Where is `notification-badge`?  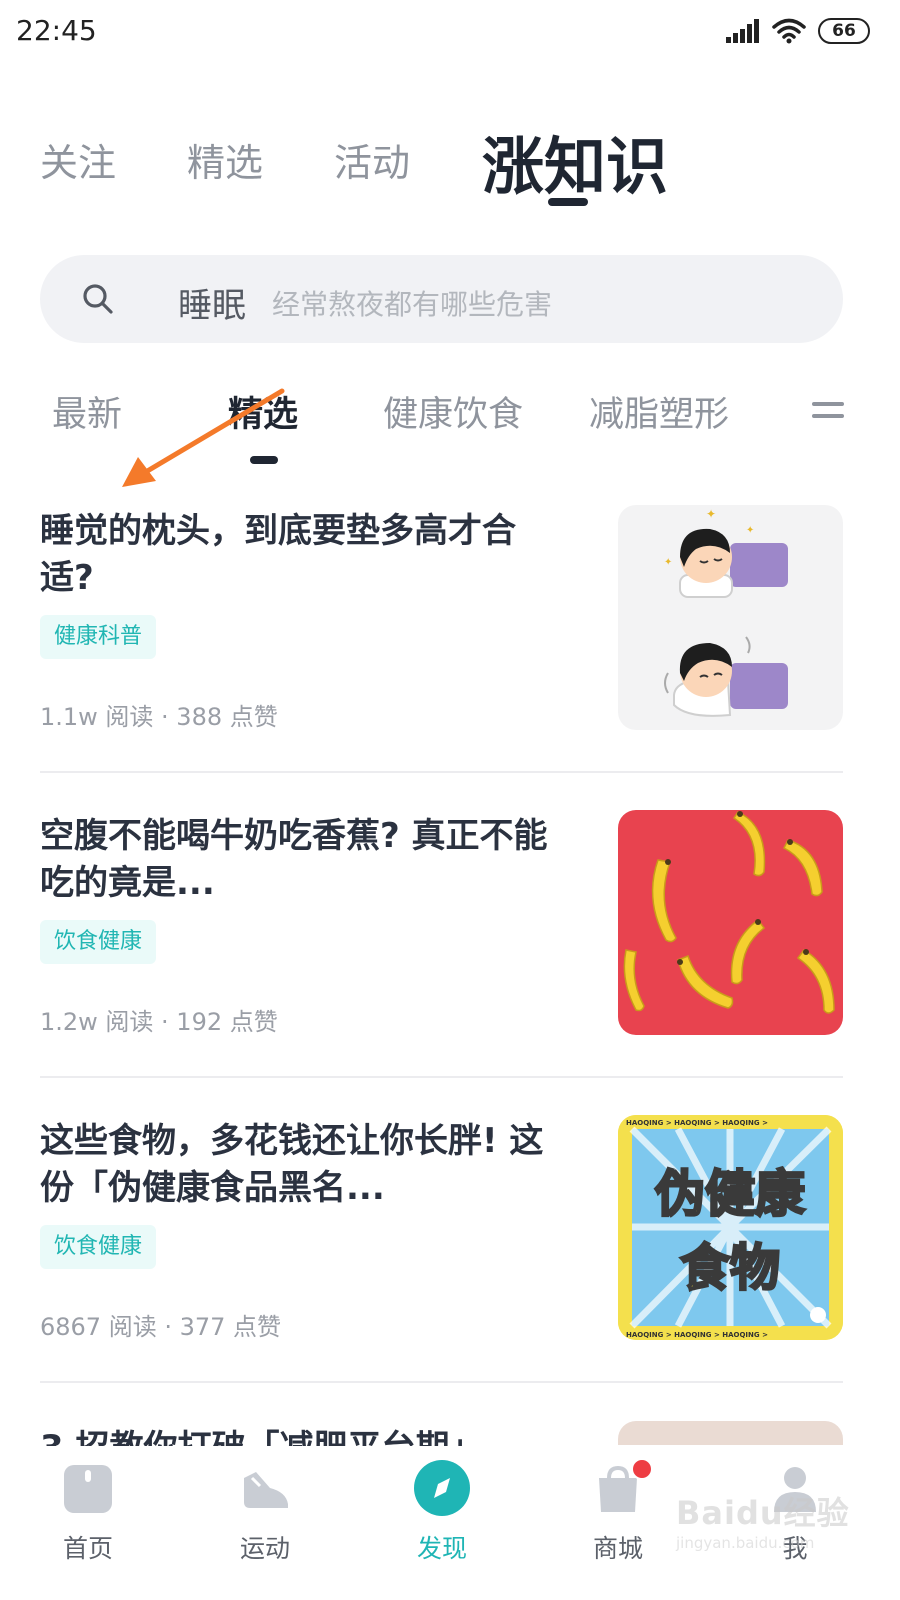 notification-badge is located at coordinates (642, 1469).